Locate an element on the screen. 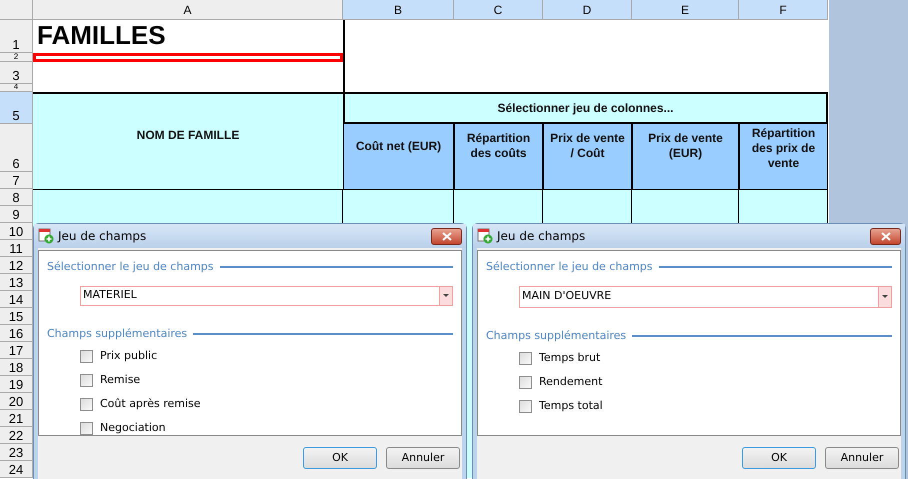 This screenshot has height=479, width=908. row-header: 2 is located at coordinates (16, 57).